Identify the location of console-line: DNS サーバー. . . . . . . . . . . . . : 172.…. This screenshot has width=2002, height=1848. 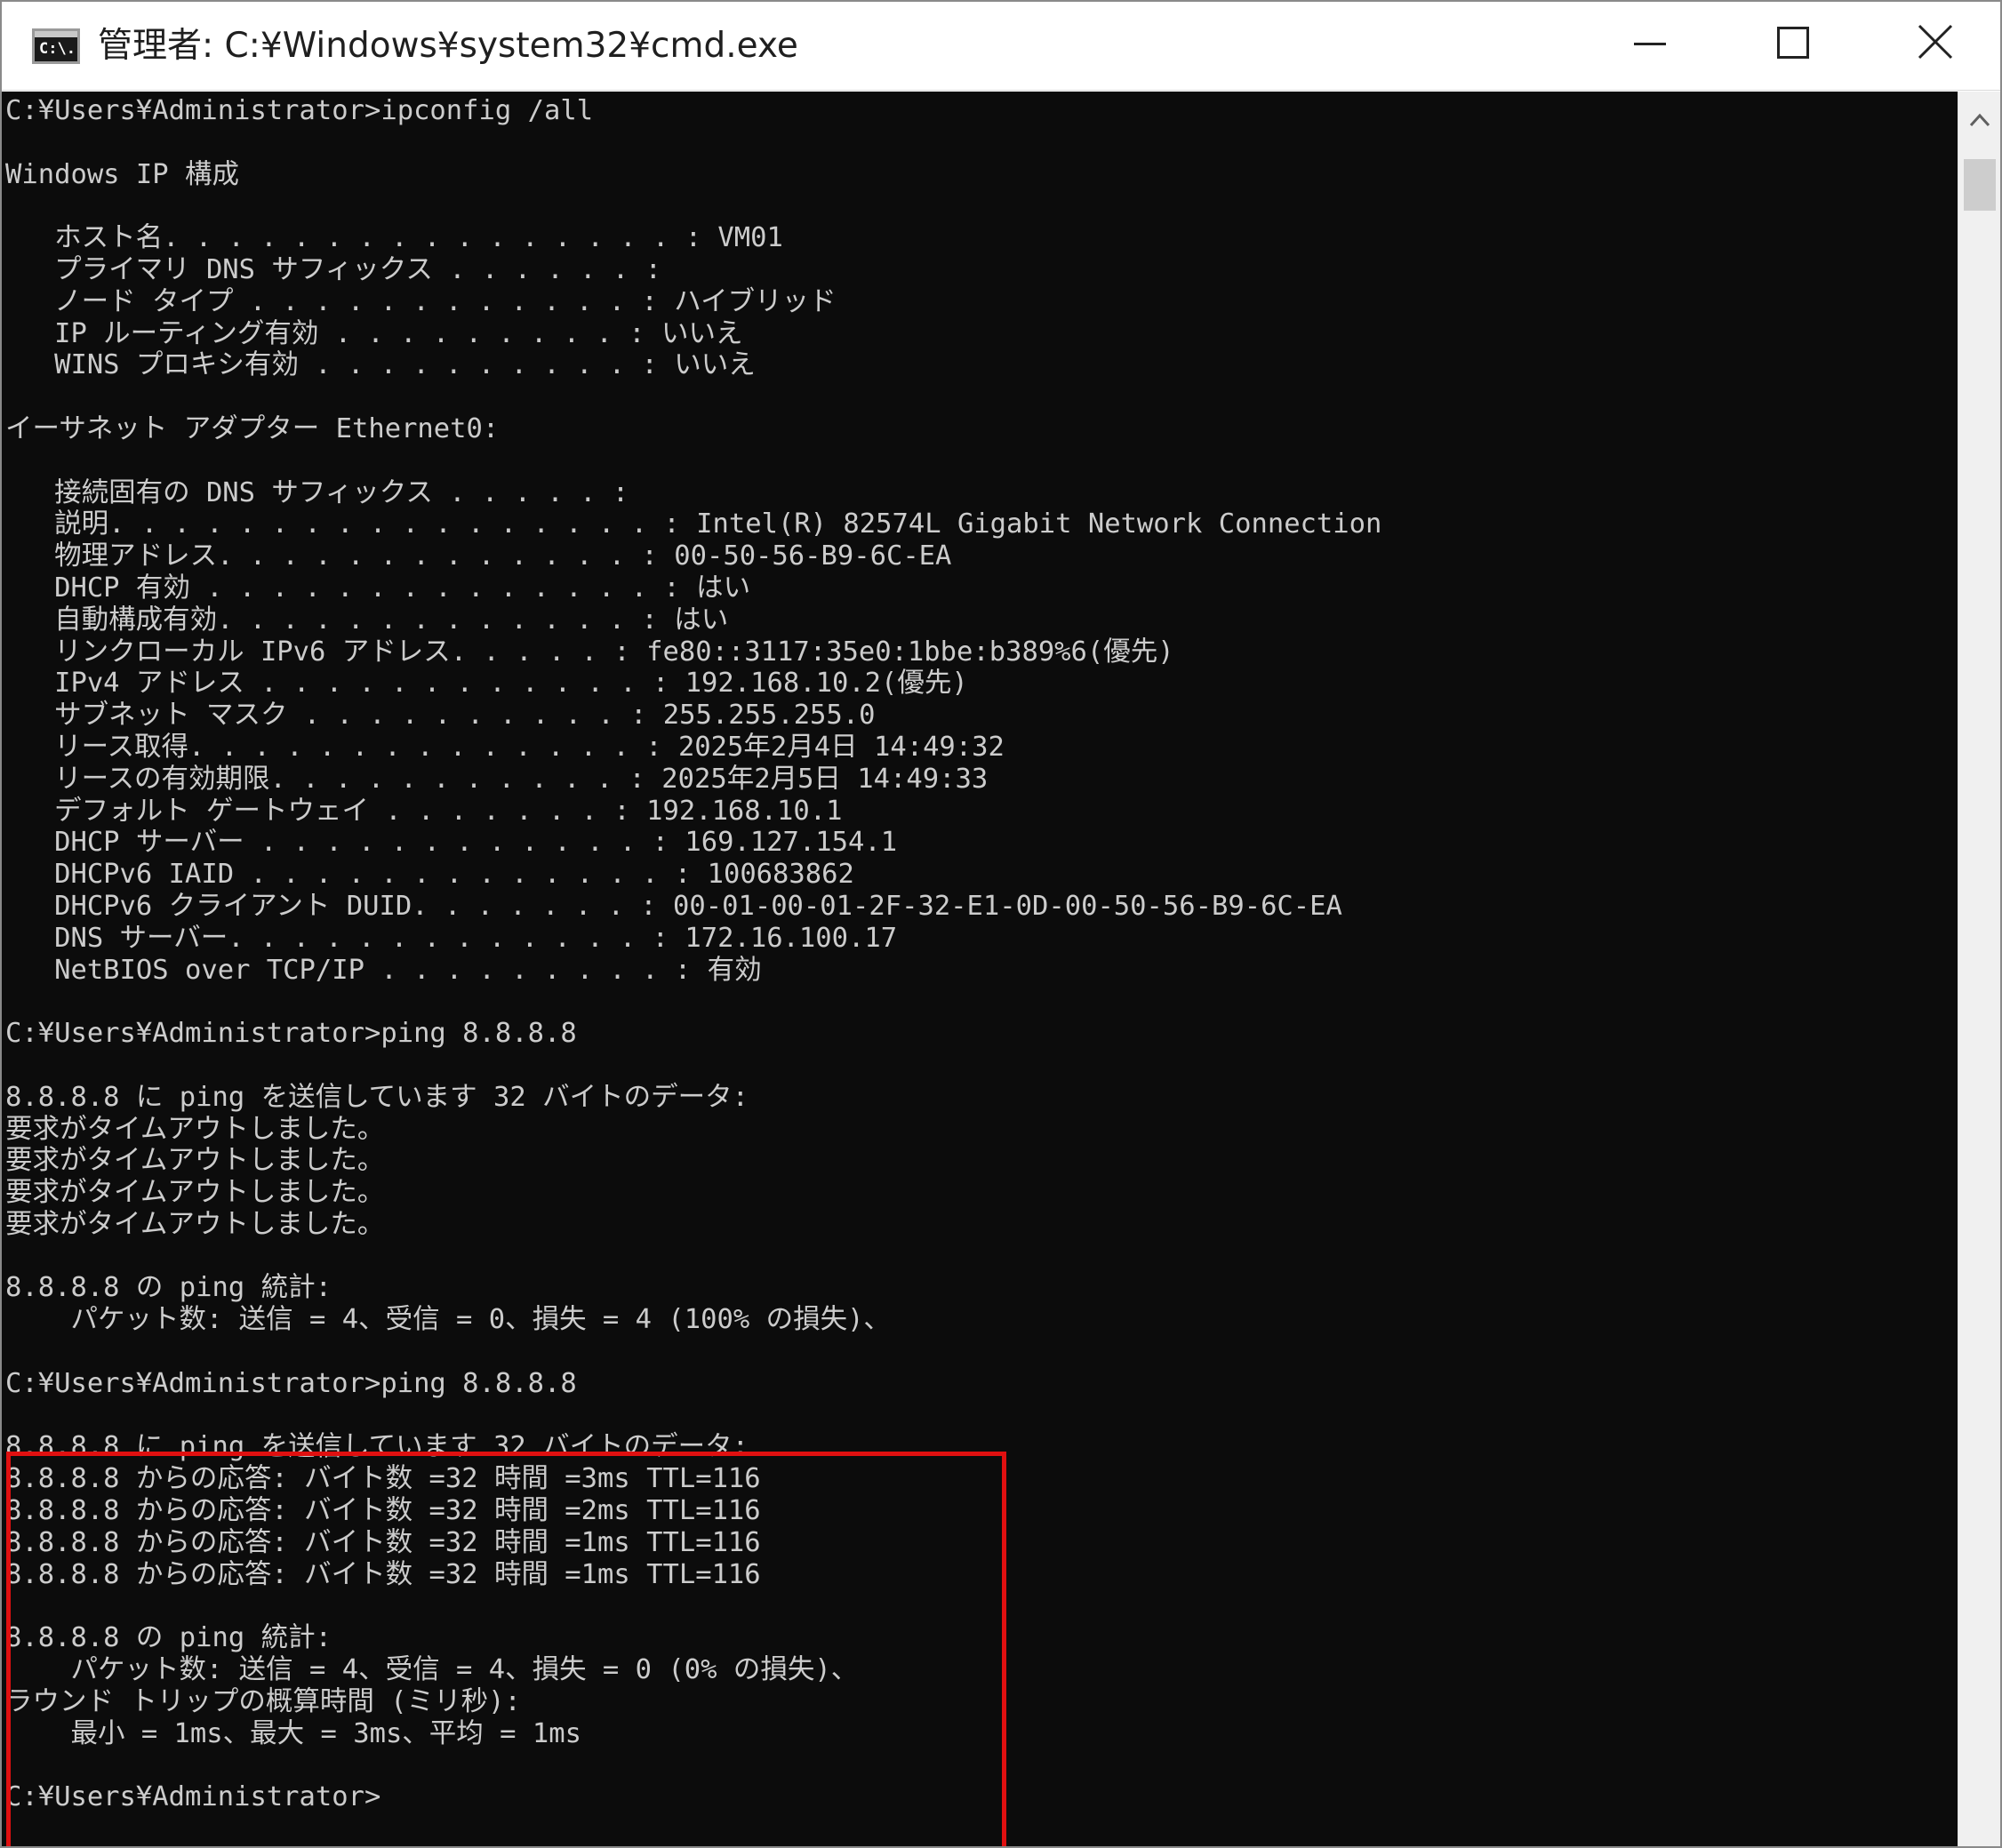
(452, 938).